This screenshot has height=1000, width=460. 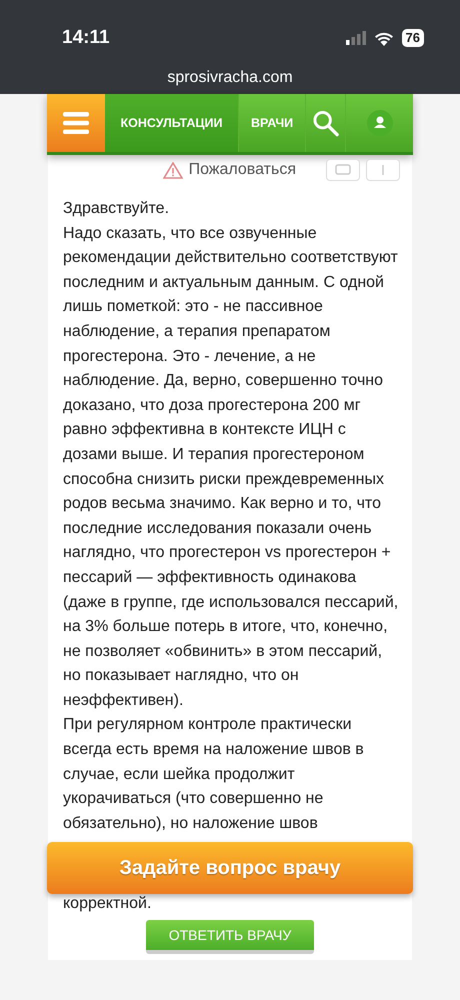 What do you see at coordinates (379, 123) in the screenshot?
I see `user-icon` at bounding box center [379, 123].